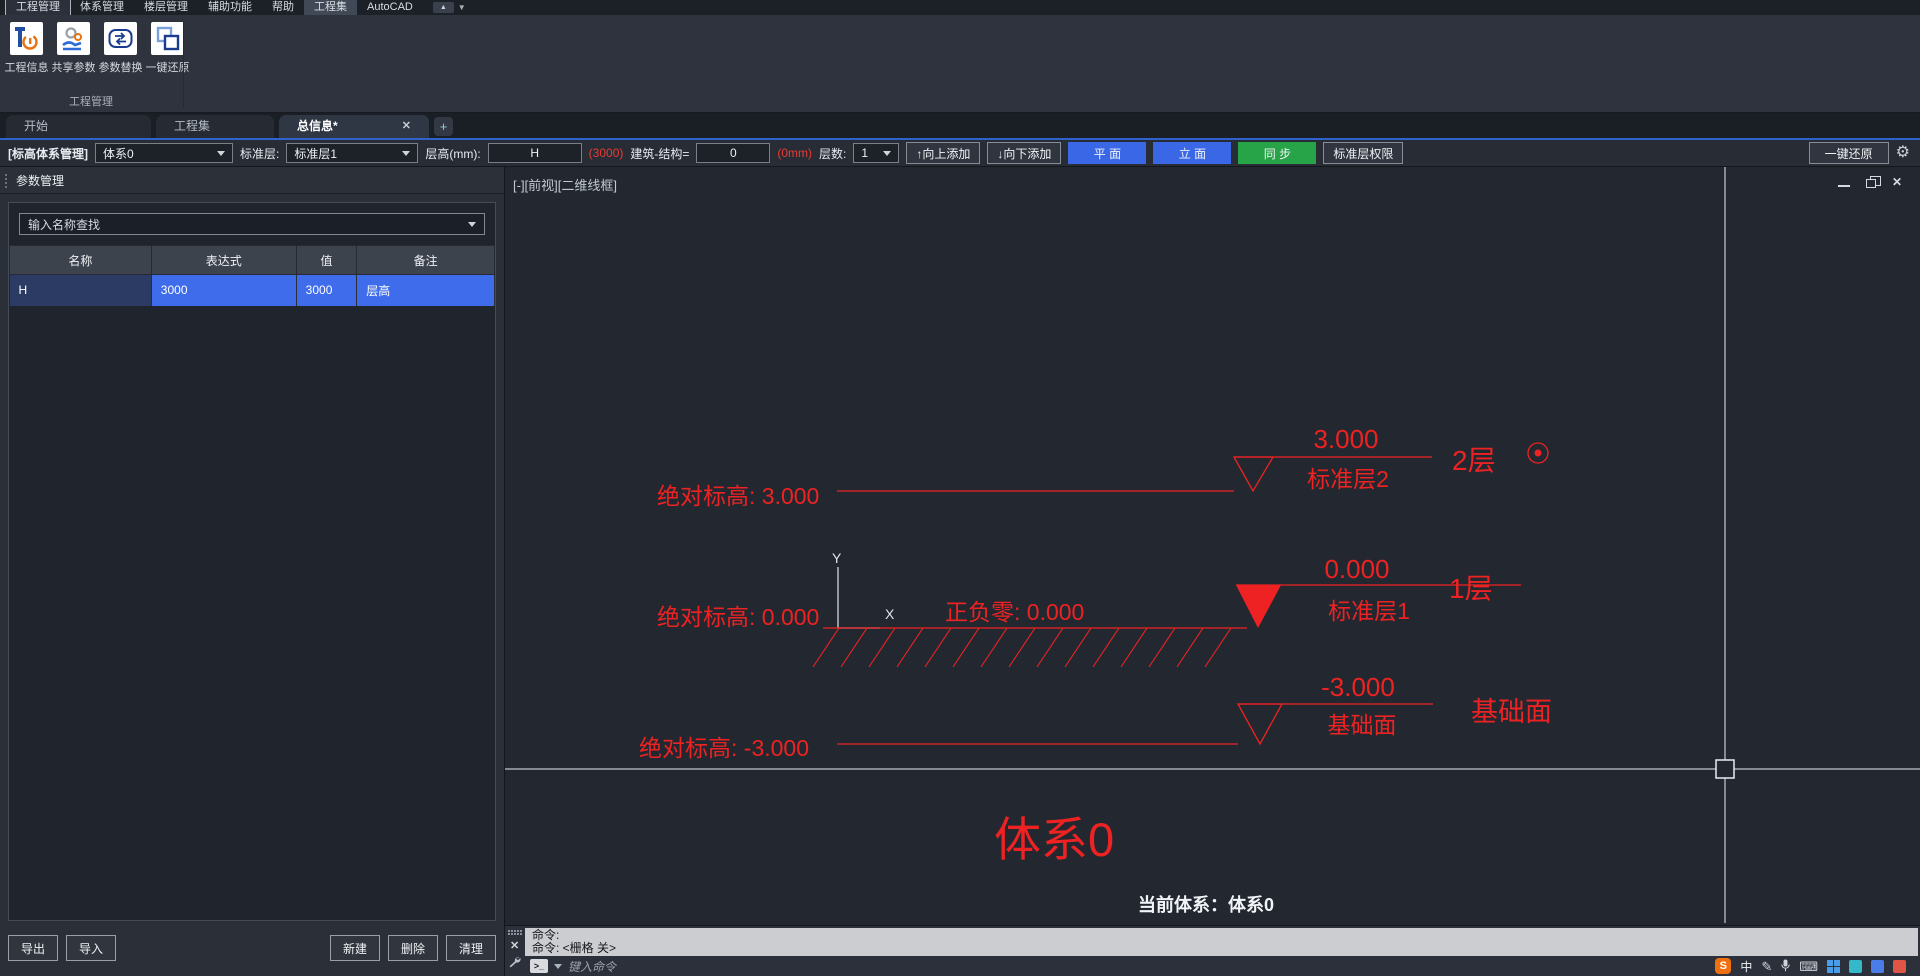  Describe the element at coordinates (164, 153) in the screenshot. I see `system-select: 体系0` at that location.